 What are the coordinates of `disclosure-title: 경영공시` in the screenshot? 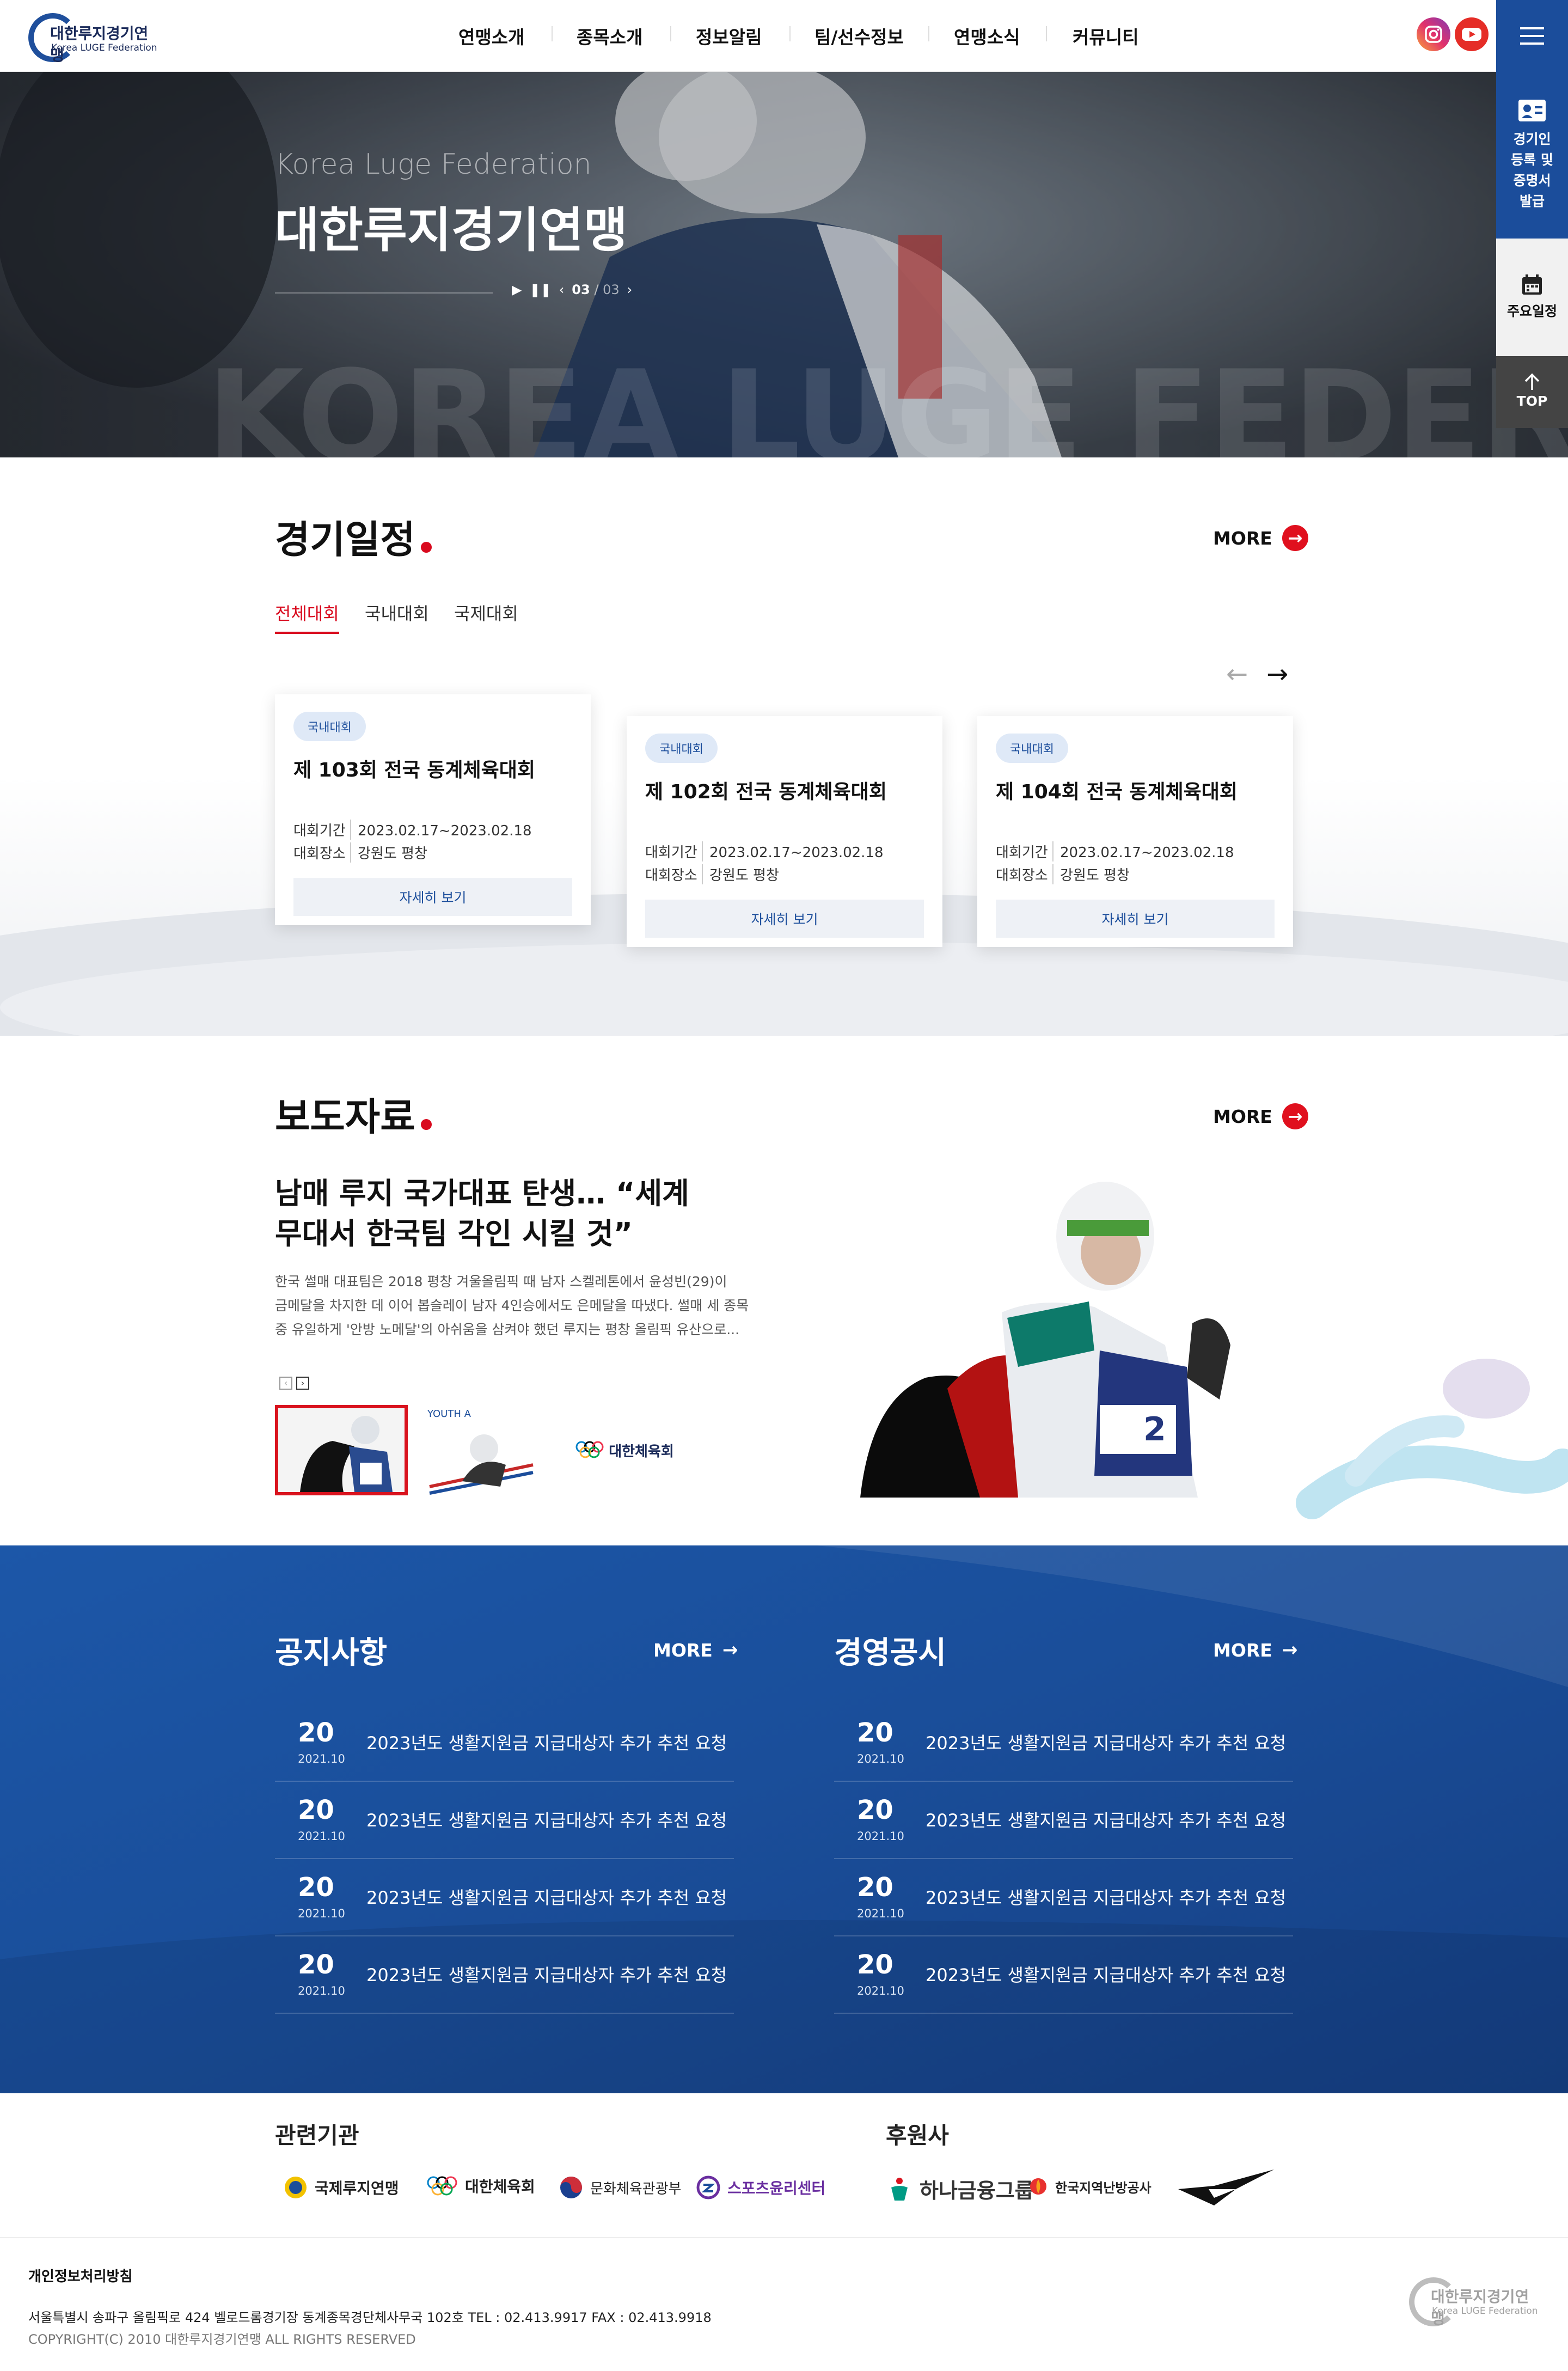 It's located at (890, 1653).